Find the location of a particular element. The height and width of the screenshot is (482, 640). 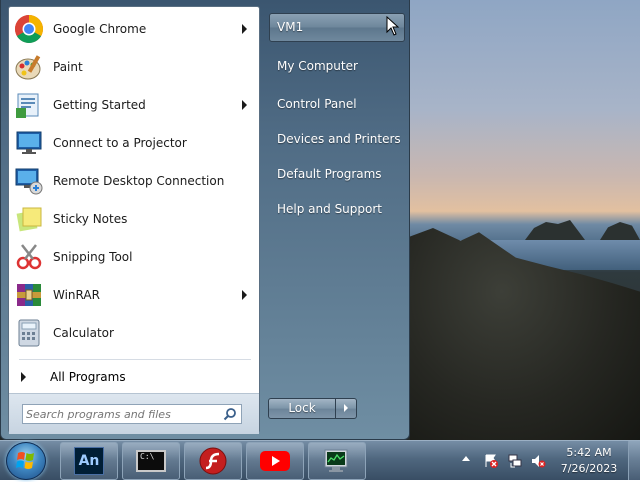

search-box is located at coordinates (132, 414).